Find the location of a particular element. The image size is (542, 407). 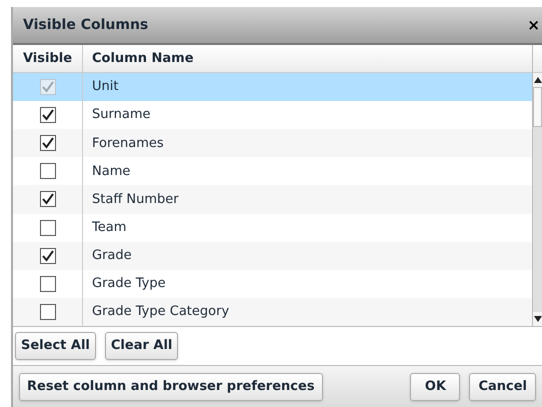

table-cell-text: Grade is located at coordinates (112, 255).